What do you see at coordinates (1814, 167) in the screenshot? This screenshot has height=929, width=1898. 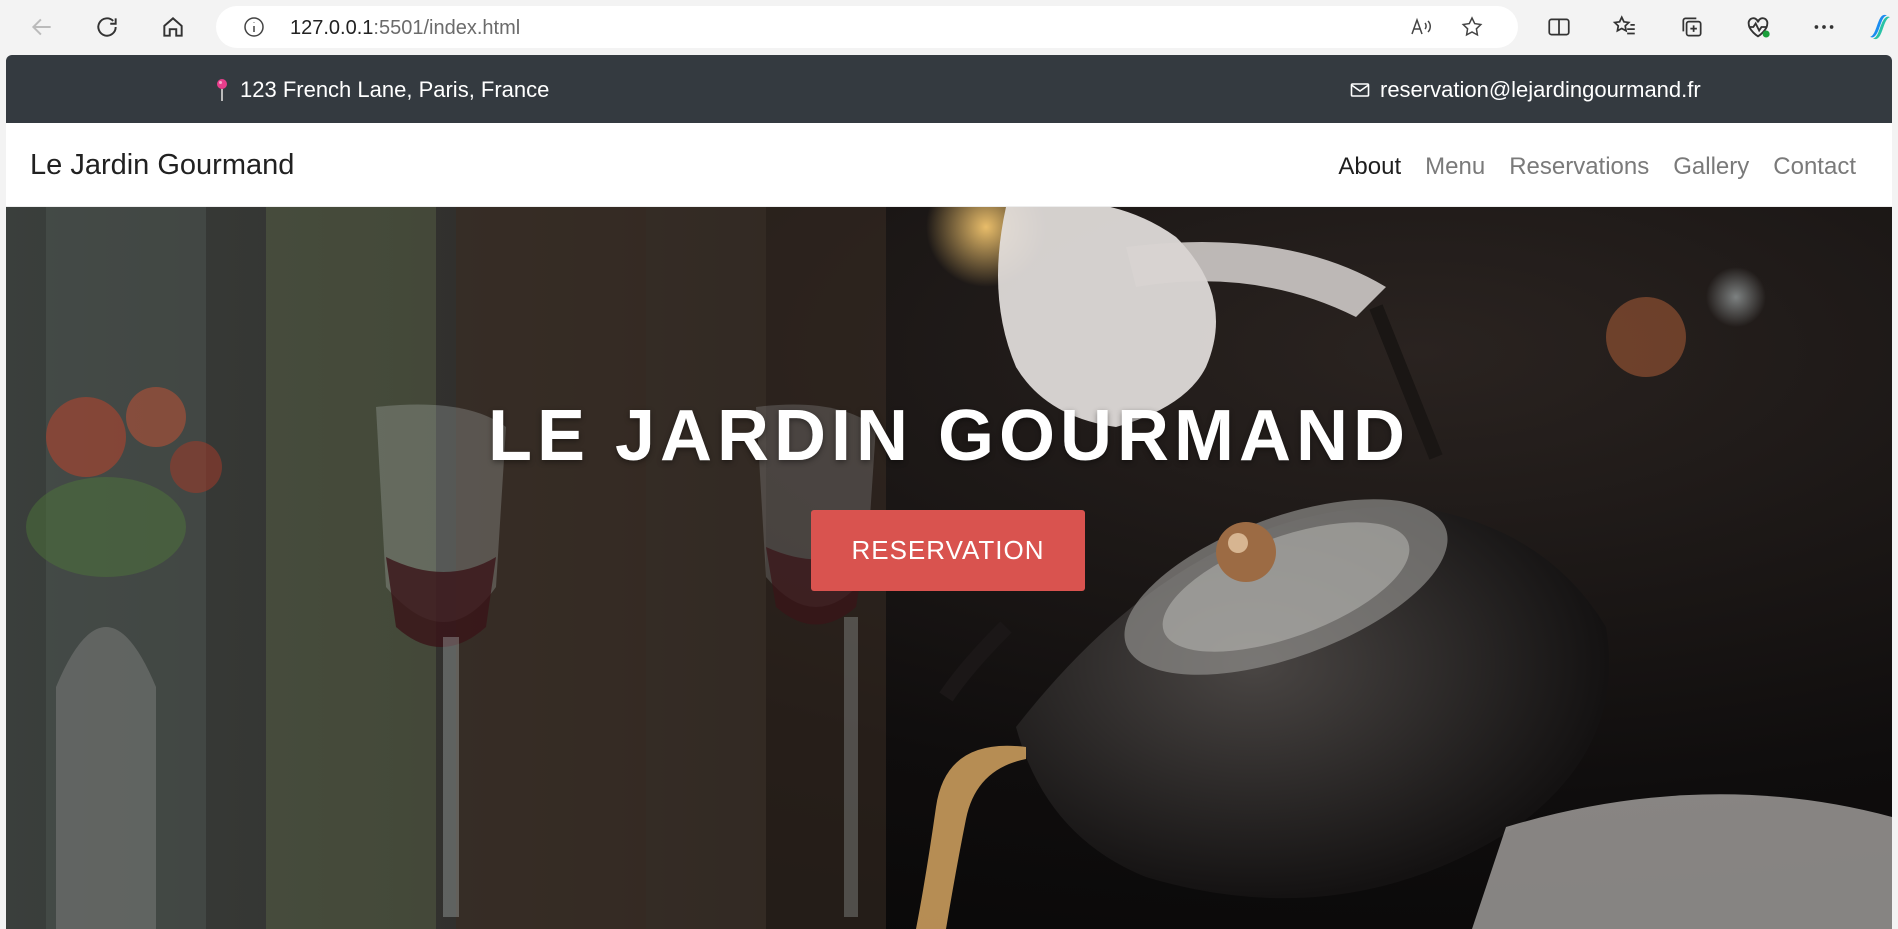 I see `nav-link-contact: Contact` at bounding box center [1814, 167].